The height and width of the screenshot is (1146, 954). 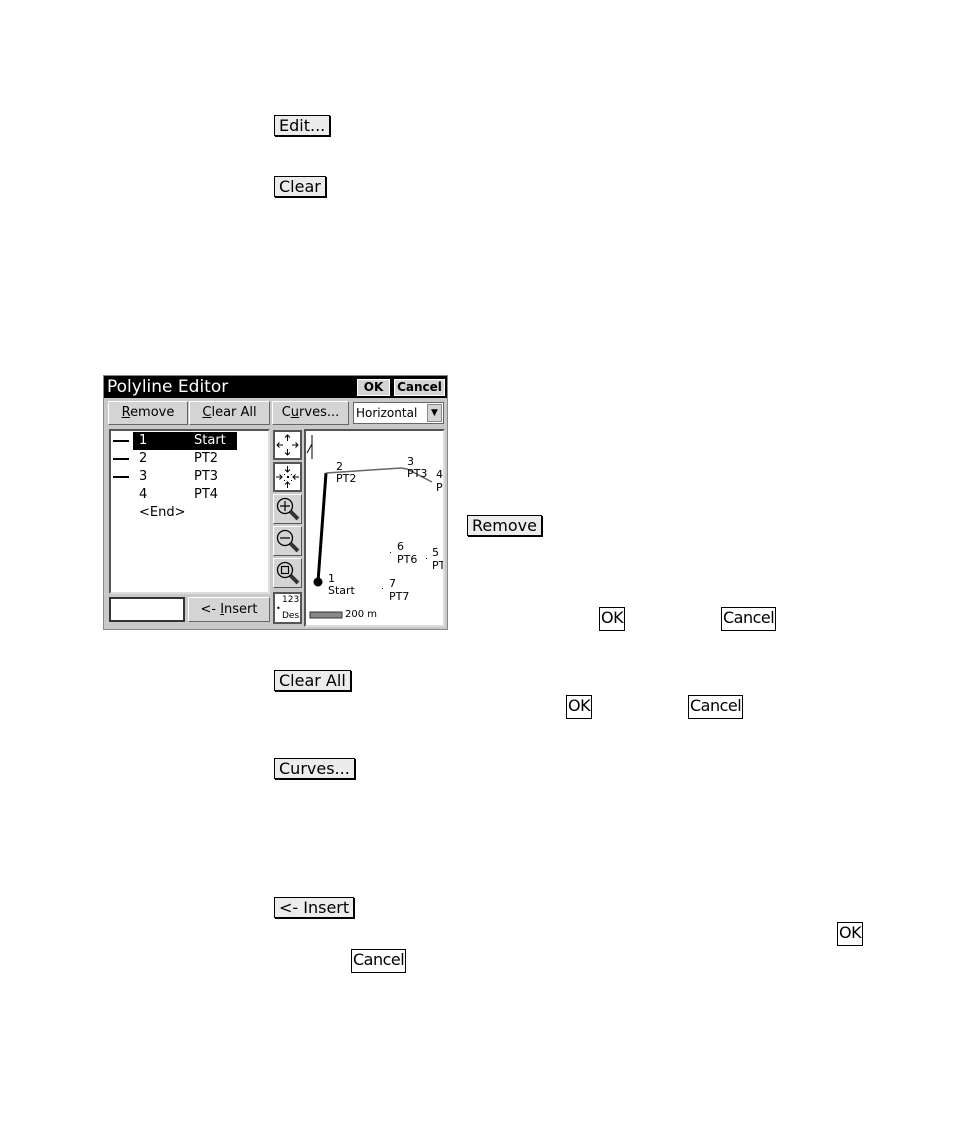 What do you see at coordinates (439, 474) in the screenshot?
I see `map-point-number: 4` at bounding box center [439, 474].